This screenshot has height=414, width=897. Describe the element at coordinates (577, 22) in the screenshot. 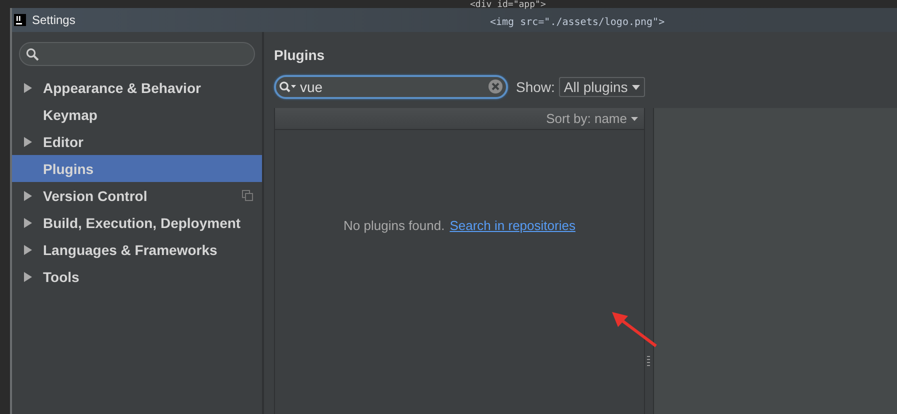

I see `code-line: <img src="./assets/logo.png">` at that location.